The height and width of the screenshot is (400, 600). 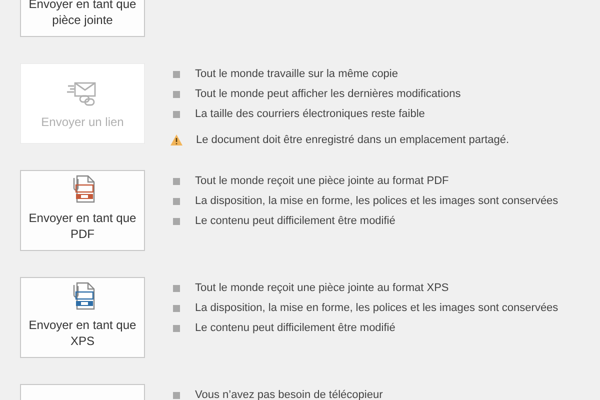 What do you see at coordinates (296, 74) in the screenshot?
I see `benefit-text: Tout le monde travaille sur la même copie` at bounding box center [296, 74].